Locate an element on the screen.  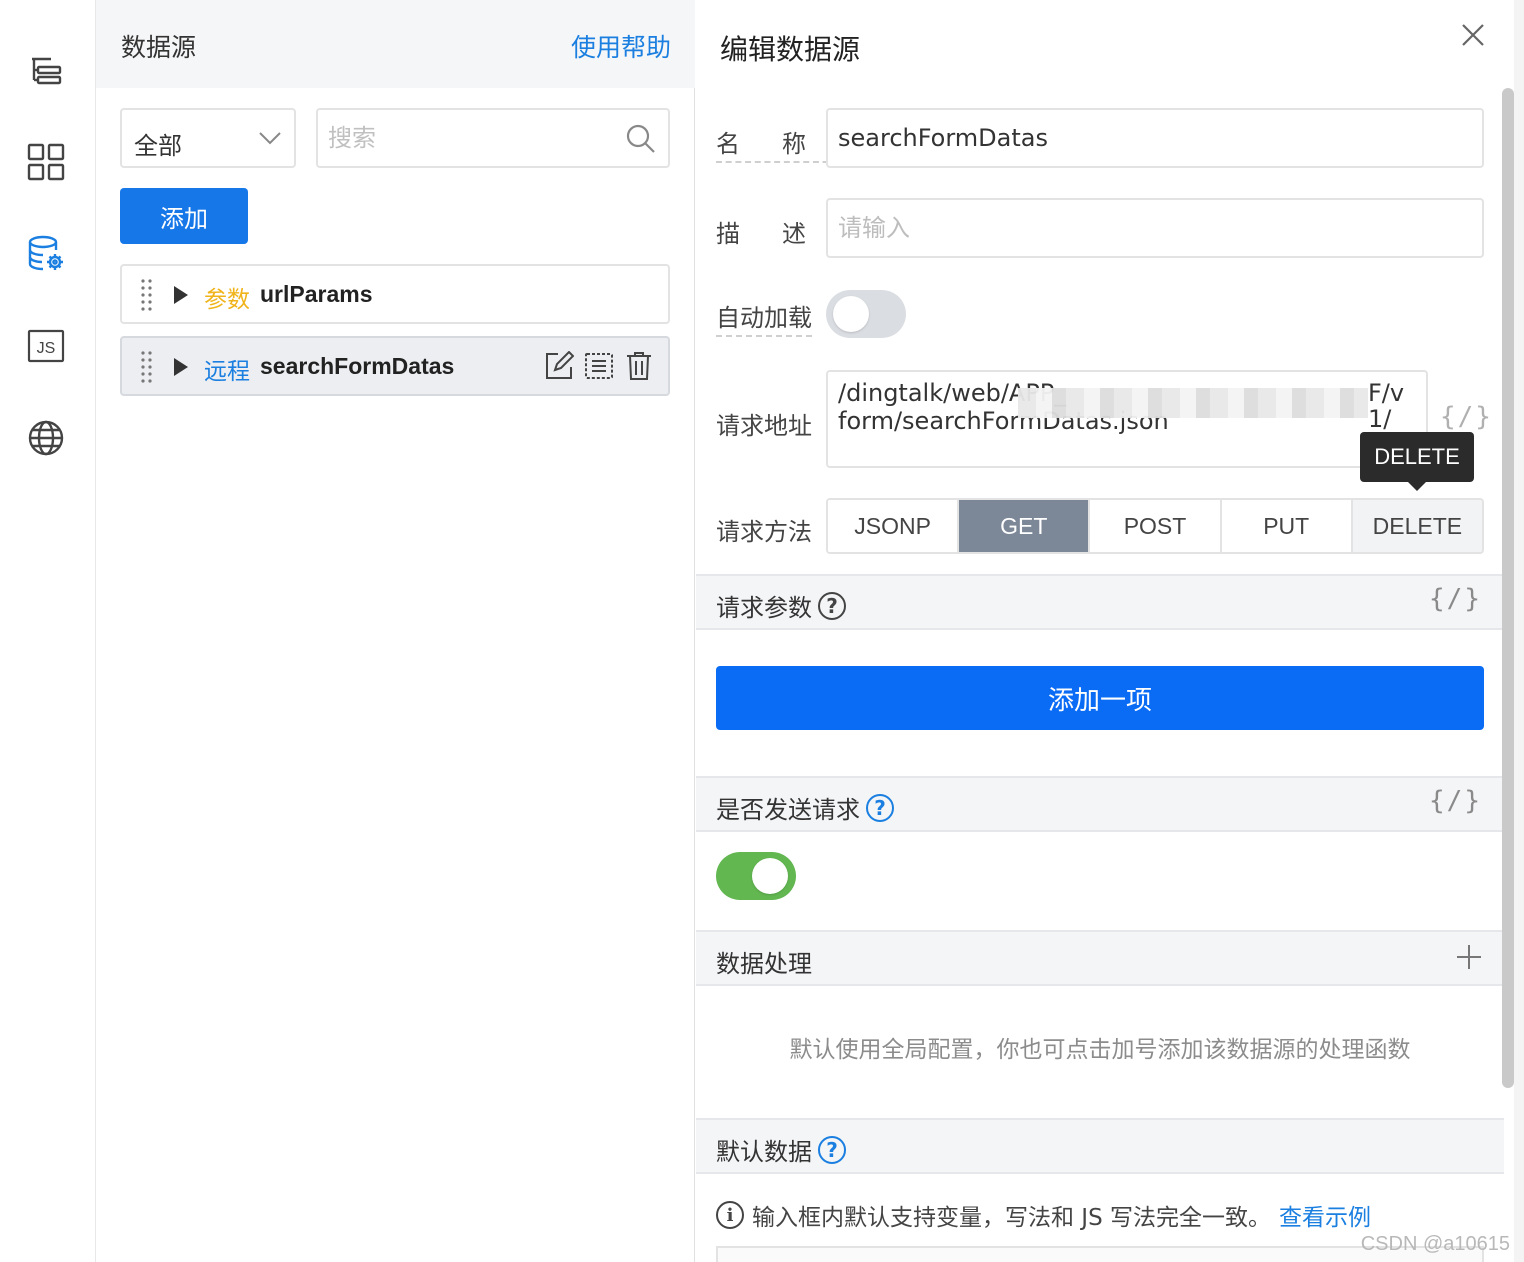
datasource-panel-header: 数据源 使用帮助 is located at coordinates (395, 44).